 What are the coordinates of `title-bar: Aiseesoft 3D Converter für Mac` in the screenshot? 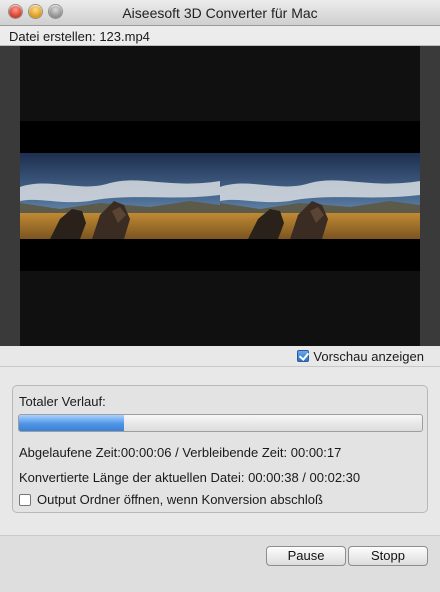 It's located at (220, 13).